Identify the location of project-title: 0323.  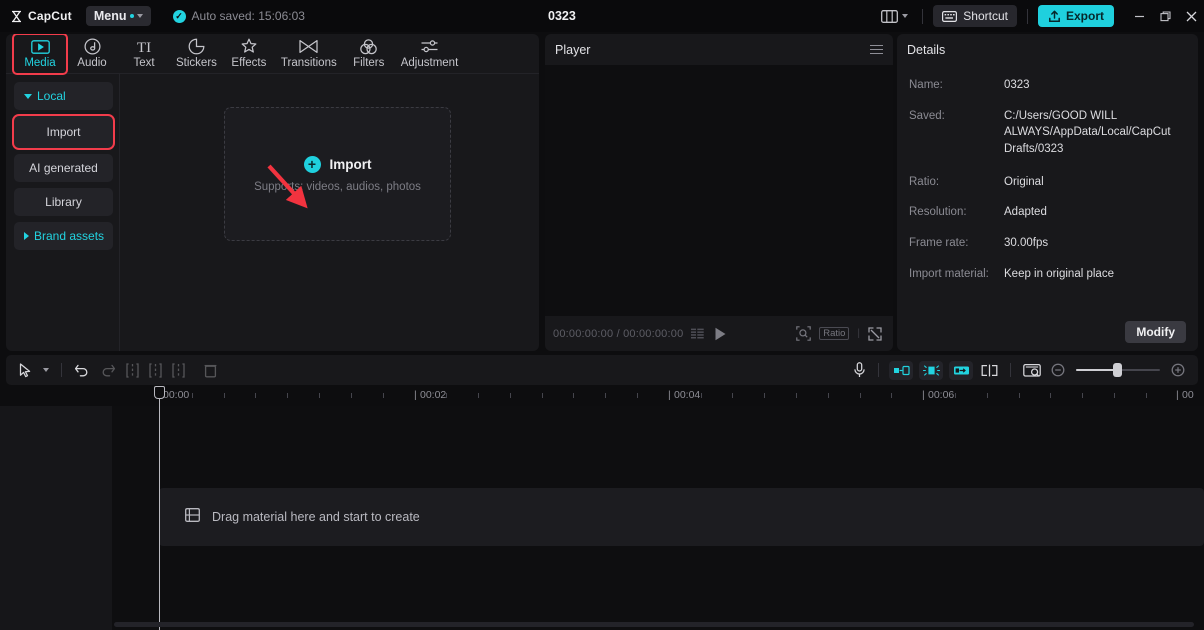
(562, 16).